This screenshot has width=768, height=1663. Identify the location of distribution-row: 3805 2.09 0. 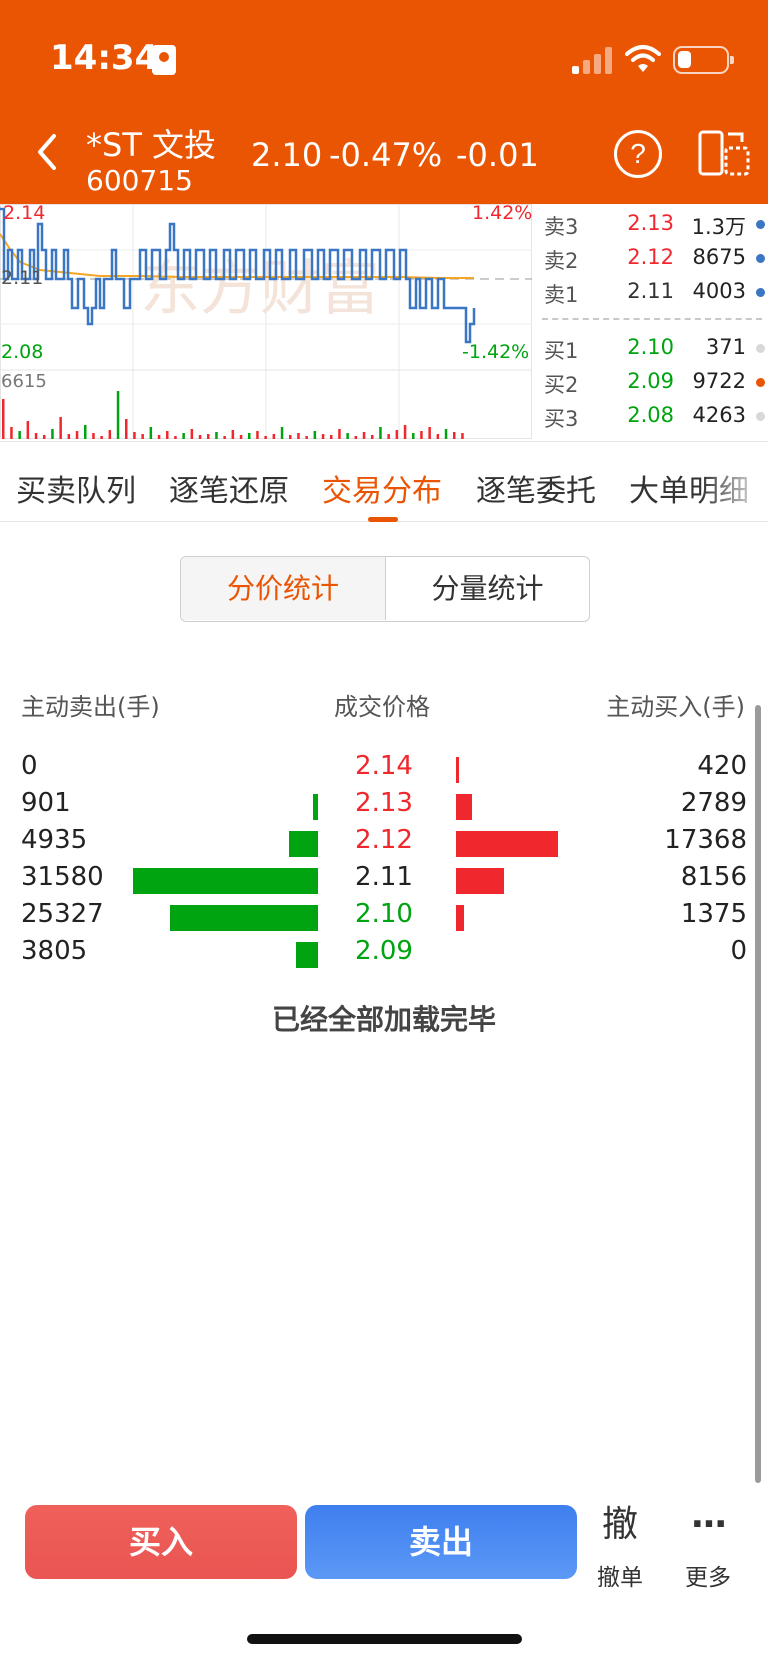
(384, 954).